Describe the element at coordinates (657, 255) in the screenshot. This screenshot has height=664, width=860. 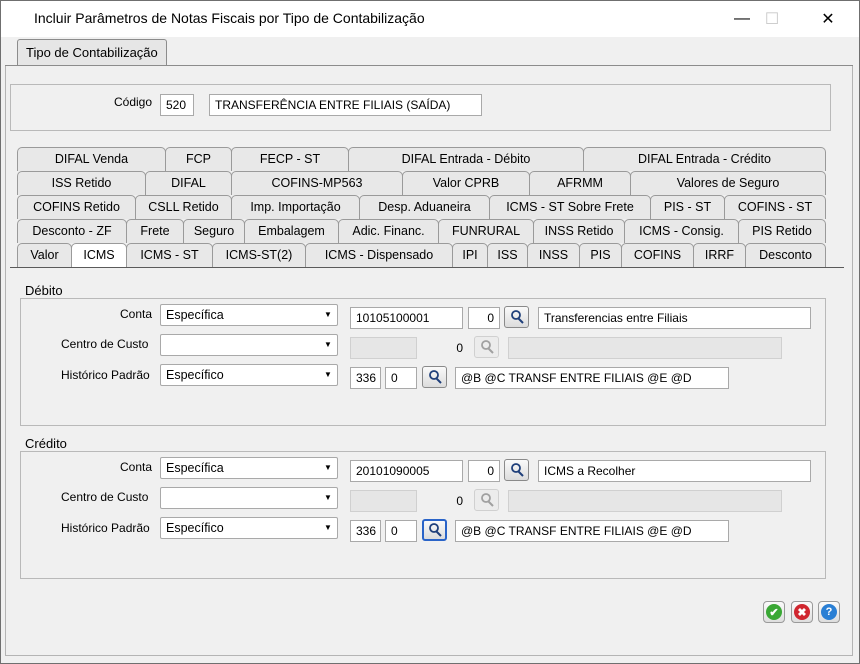
I see `tab-cofins: COFINS` at that location.